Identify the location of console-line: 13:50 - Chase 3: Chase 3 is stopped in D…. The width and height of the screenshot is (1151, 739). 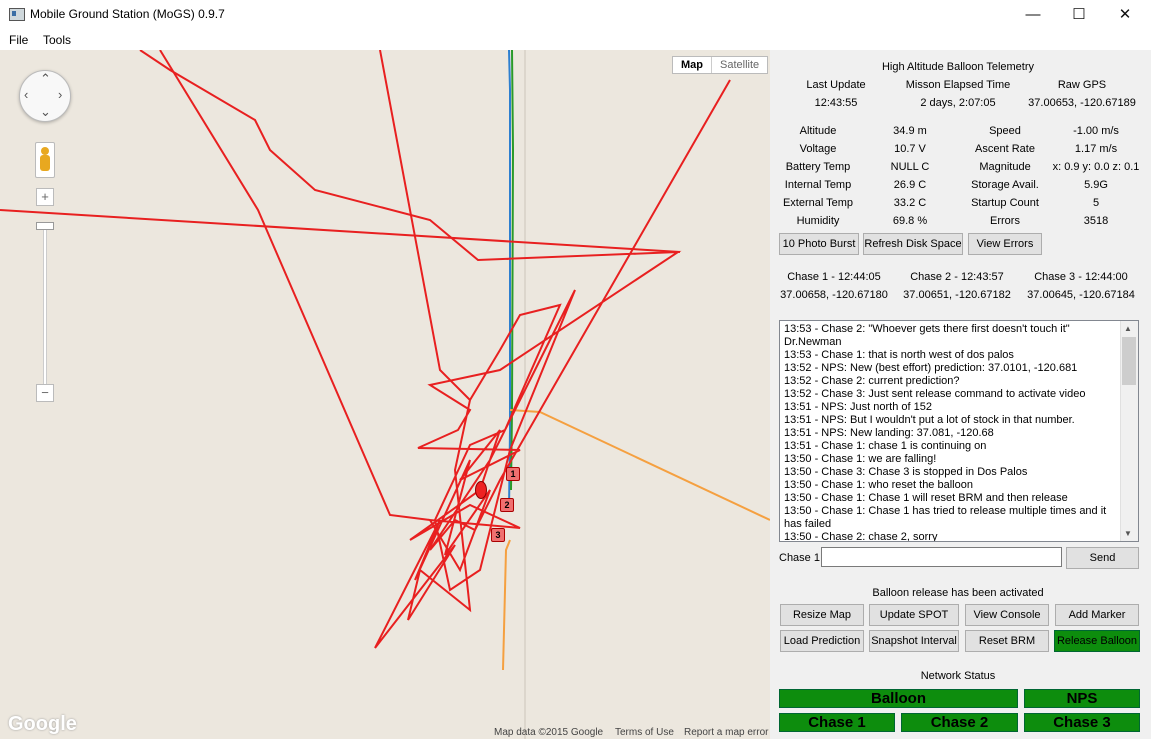
(906, 472).